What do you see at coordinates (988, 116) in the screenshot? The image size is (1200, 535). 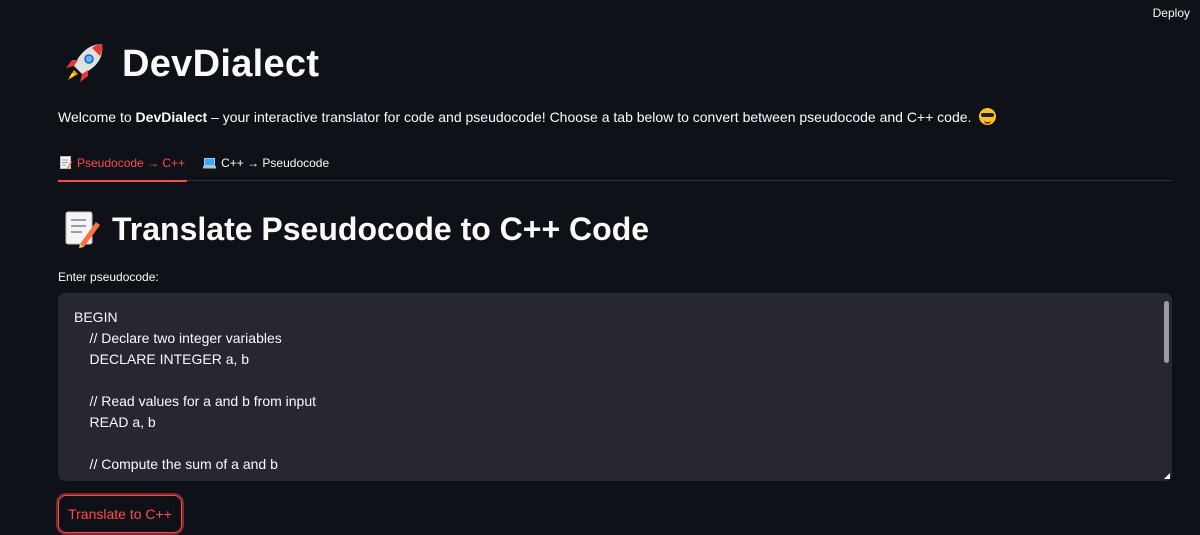 I see `sunglasses-face-icon` at bounding box center [988, 116].